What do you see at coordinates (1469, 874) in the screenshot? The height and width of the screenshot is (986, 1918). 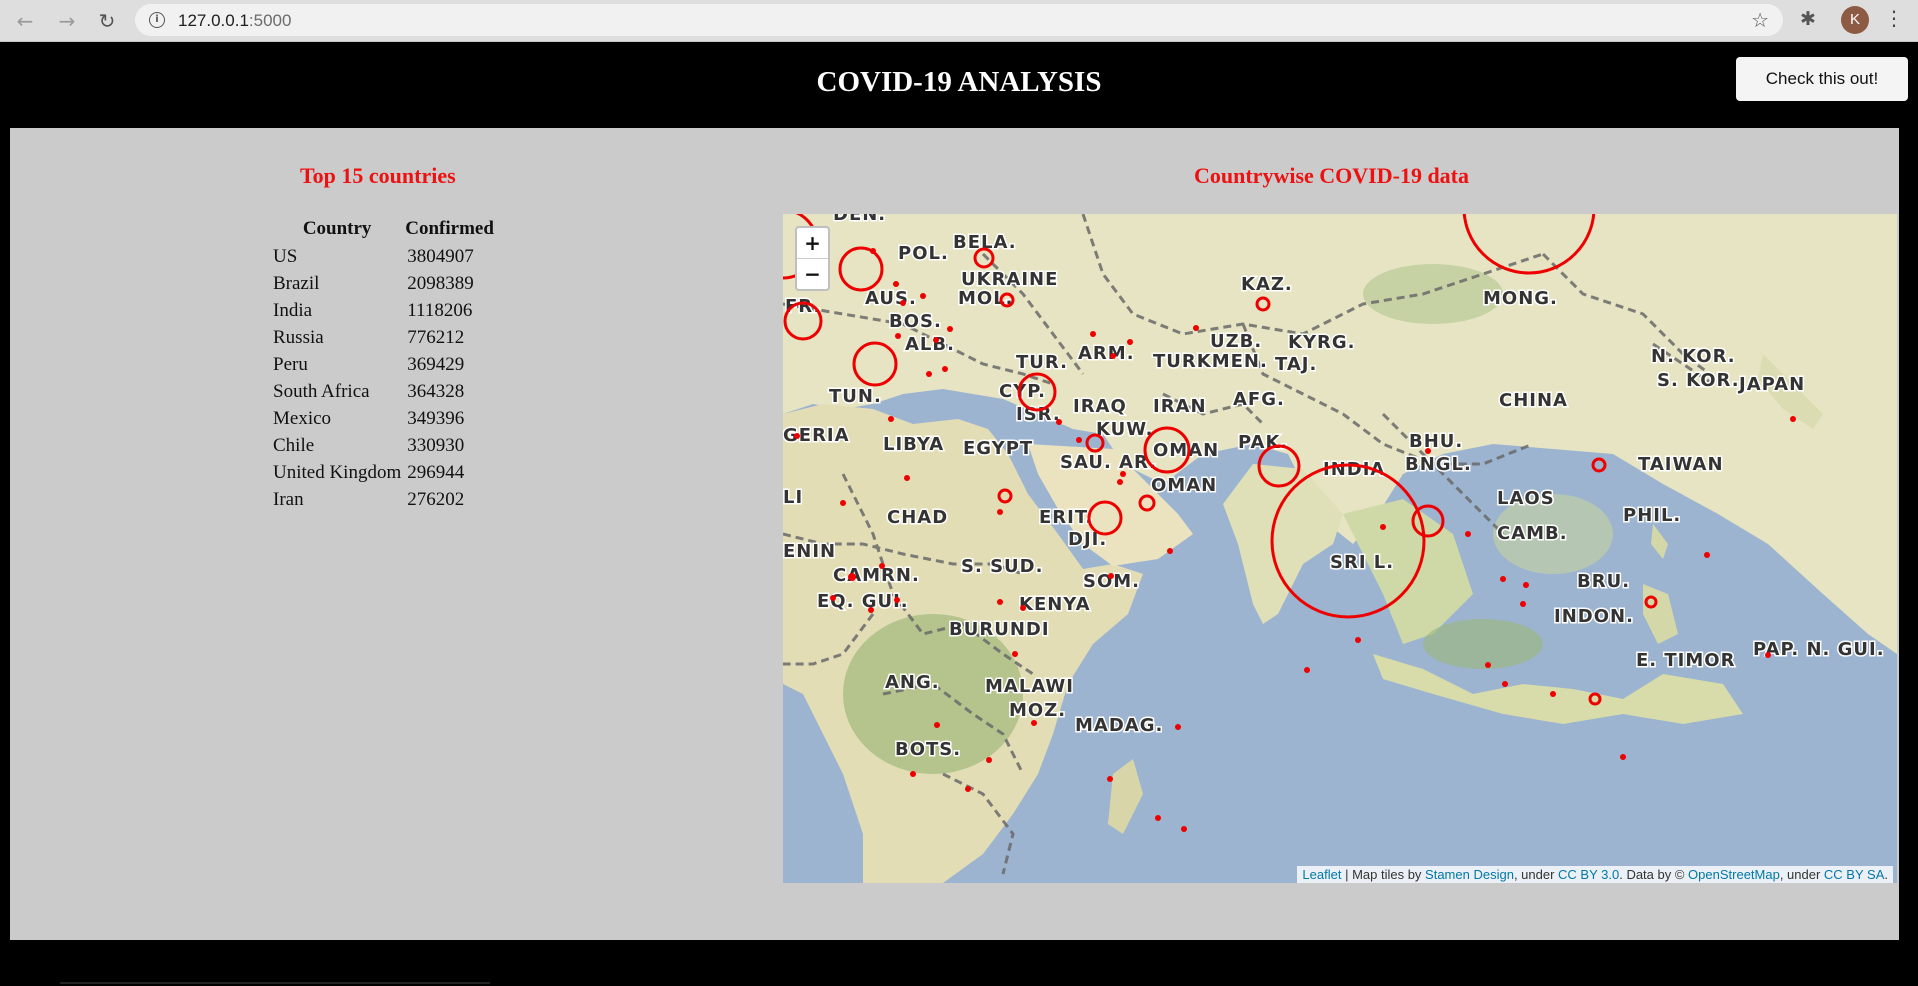 I see `stamen-link: Stamen Design` at bounding box center [1469, 874].